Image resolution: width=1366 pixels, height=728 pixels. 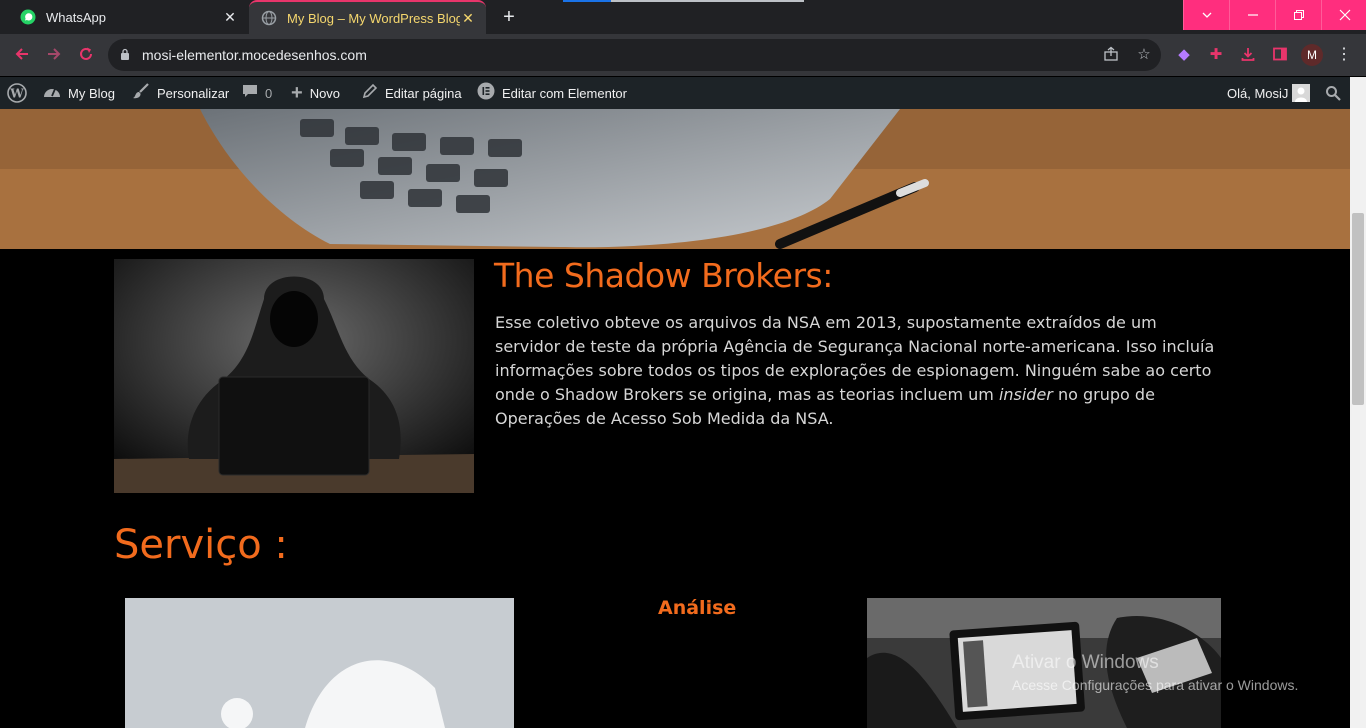 I want to click on services-heading: Serviço :, so click(x=201, y=545).